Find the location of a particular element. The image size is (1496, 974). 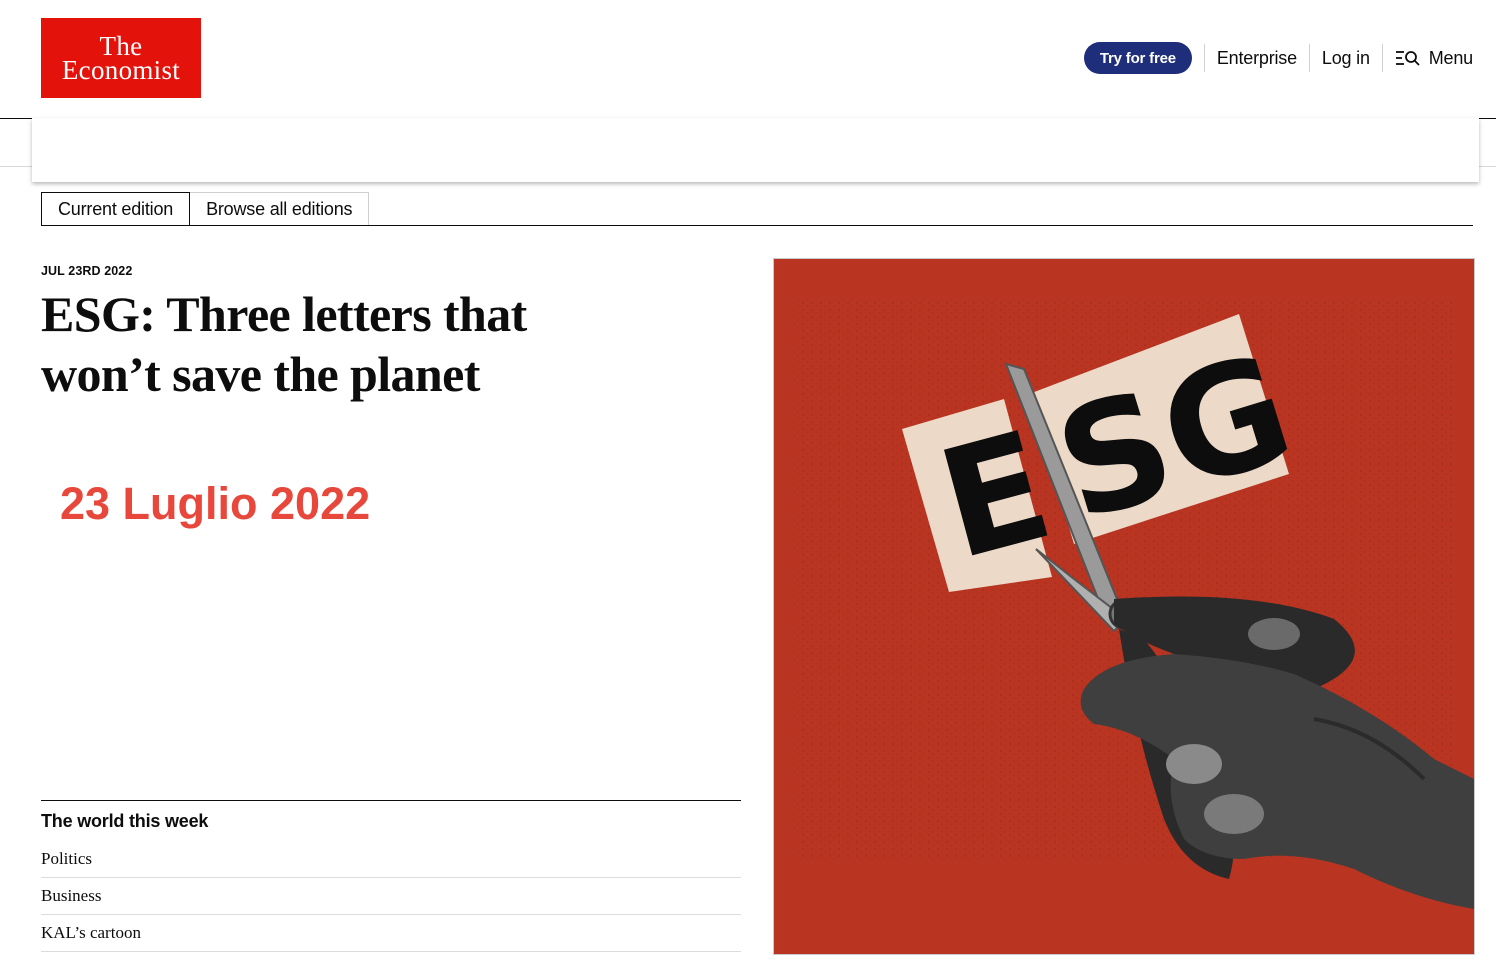

section-item-business: Business is located at coordinates (391, 896).